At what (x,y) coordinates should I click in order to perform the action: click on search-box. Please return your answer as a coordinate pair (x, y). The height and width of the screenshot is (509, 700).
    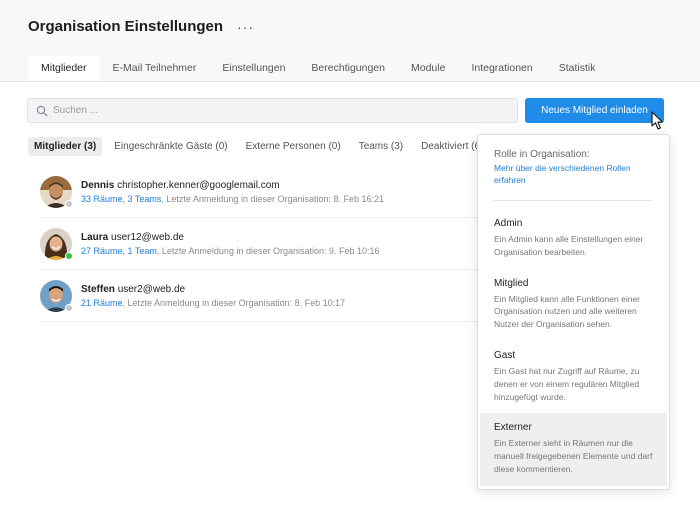
    Looking at the image, I should click on (272, 110).